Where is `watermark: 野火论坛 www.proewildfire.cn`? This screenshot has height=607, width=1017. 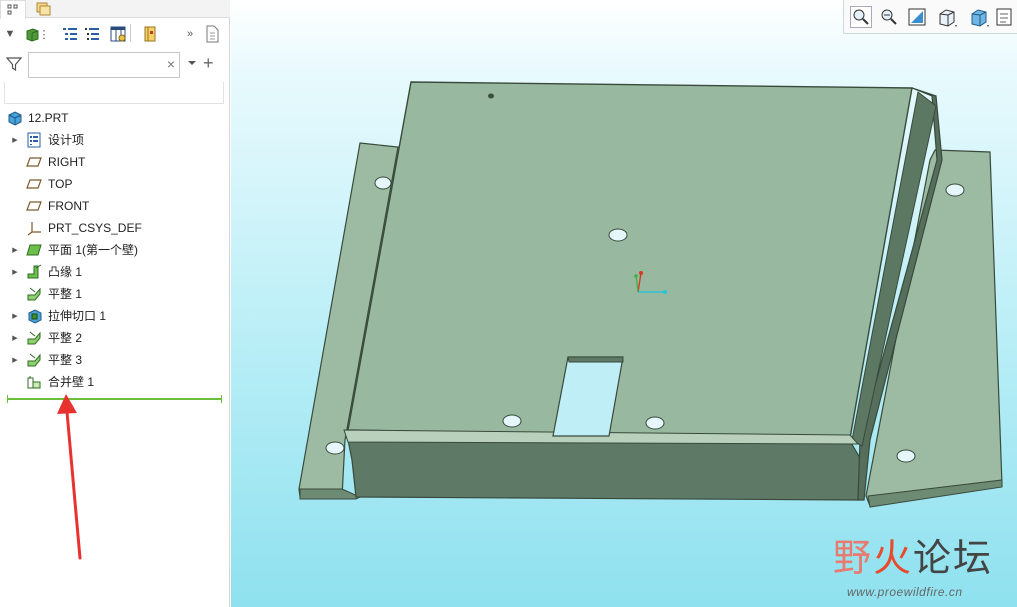
watermark: 野火论坛 www.proewildfire.cn is located at coordinates (925, 566).